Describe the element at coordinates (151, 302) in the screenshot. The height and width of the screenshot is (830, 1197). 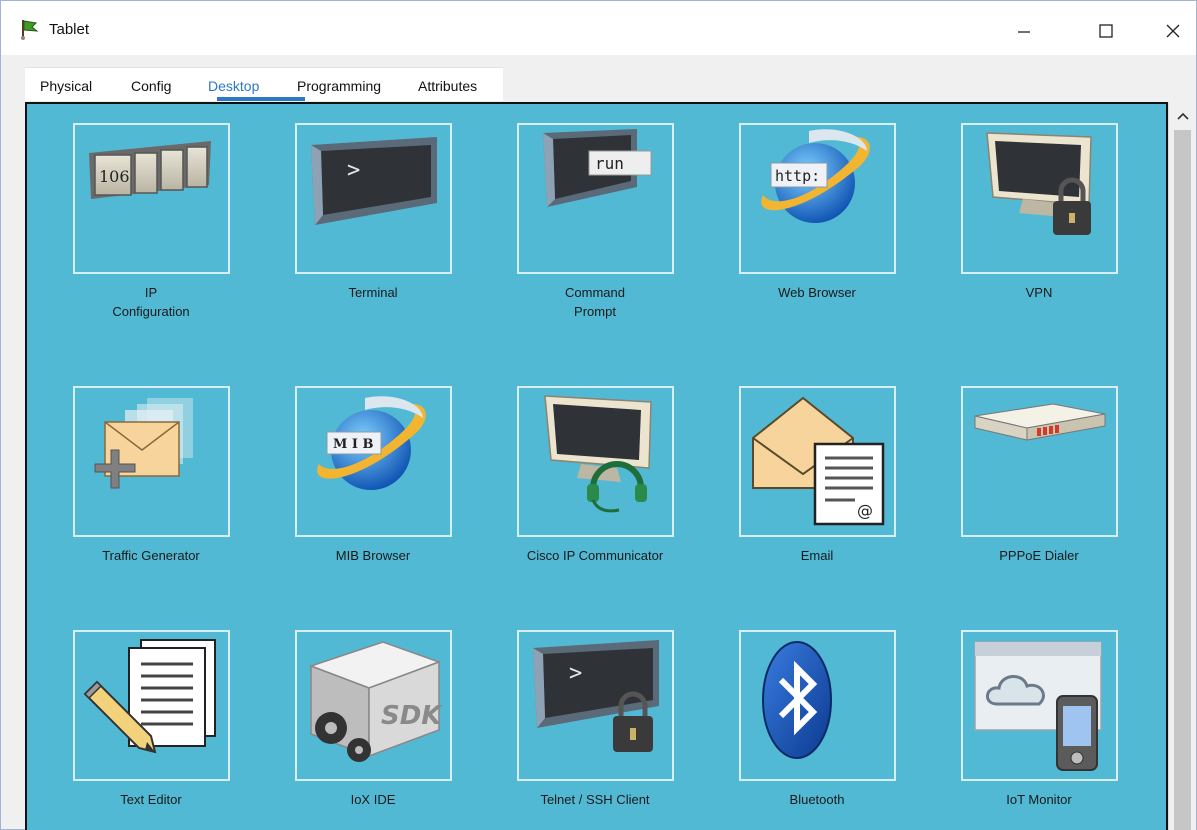
I see `ip-configuration-label: IP Configuration` at that location.